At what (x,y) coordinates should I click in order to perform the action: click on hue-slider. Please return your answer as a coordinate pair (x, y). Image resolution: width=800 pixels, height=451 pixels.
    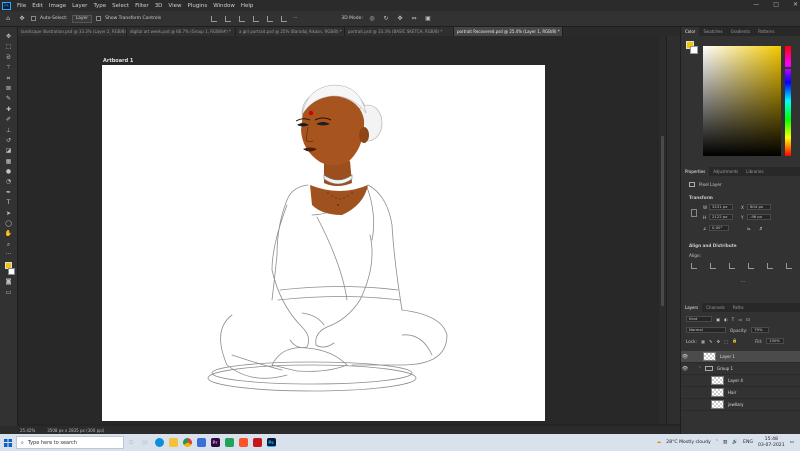
    Looking at the image, I should click on (788, 101).